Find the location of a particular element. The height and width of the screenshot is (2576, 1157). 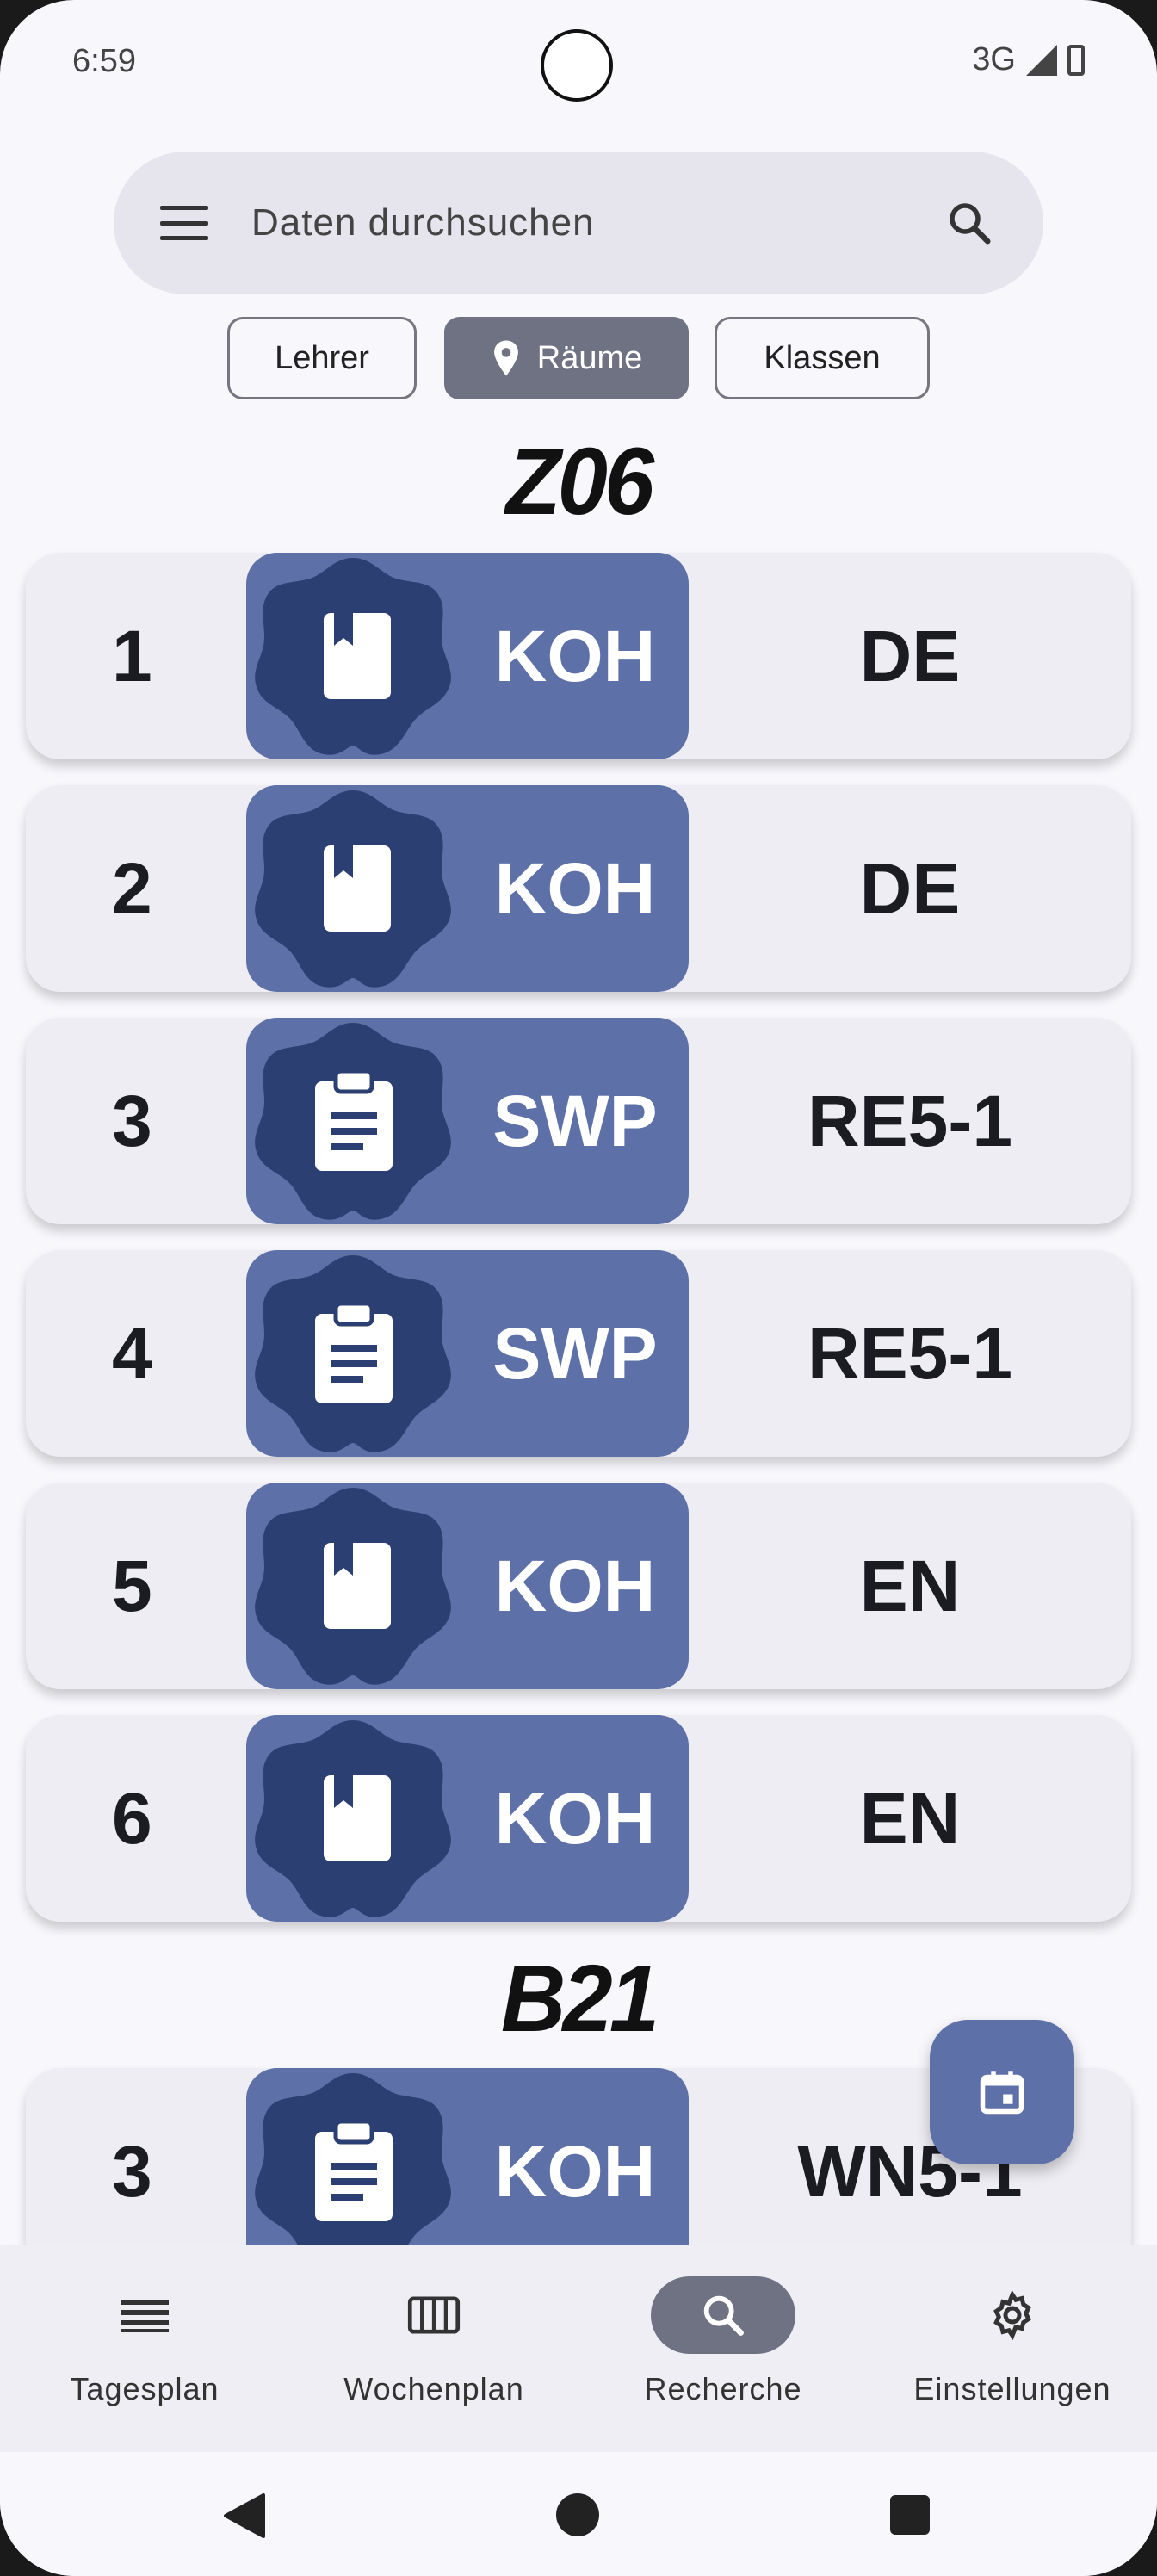

lesson-card: 5 KOH EN is located at coordinates (579, 1586).